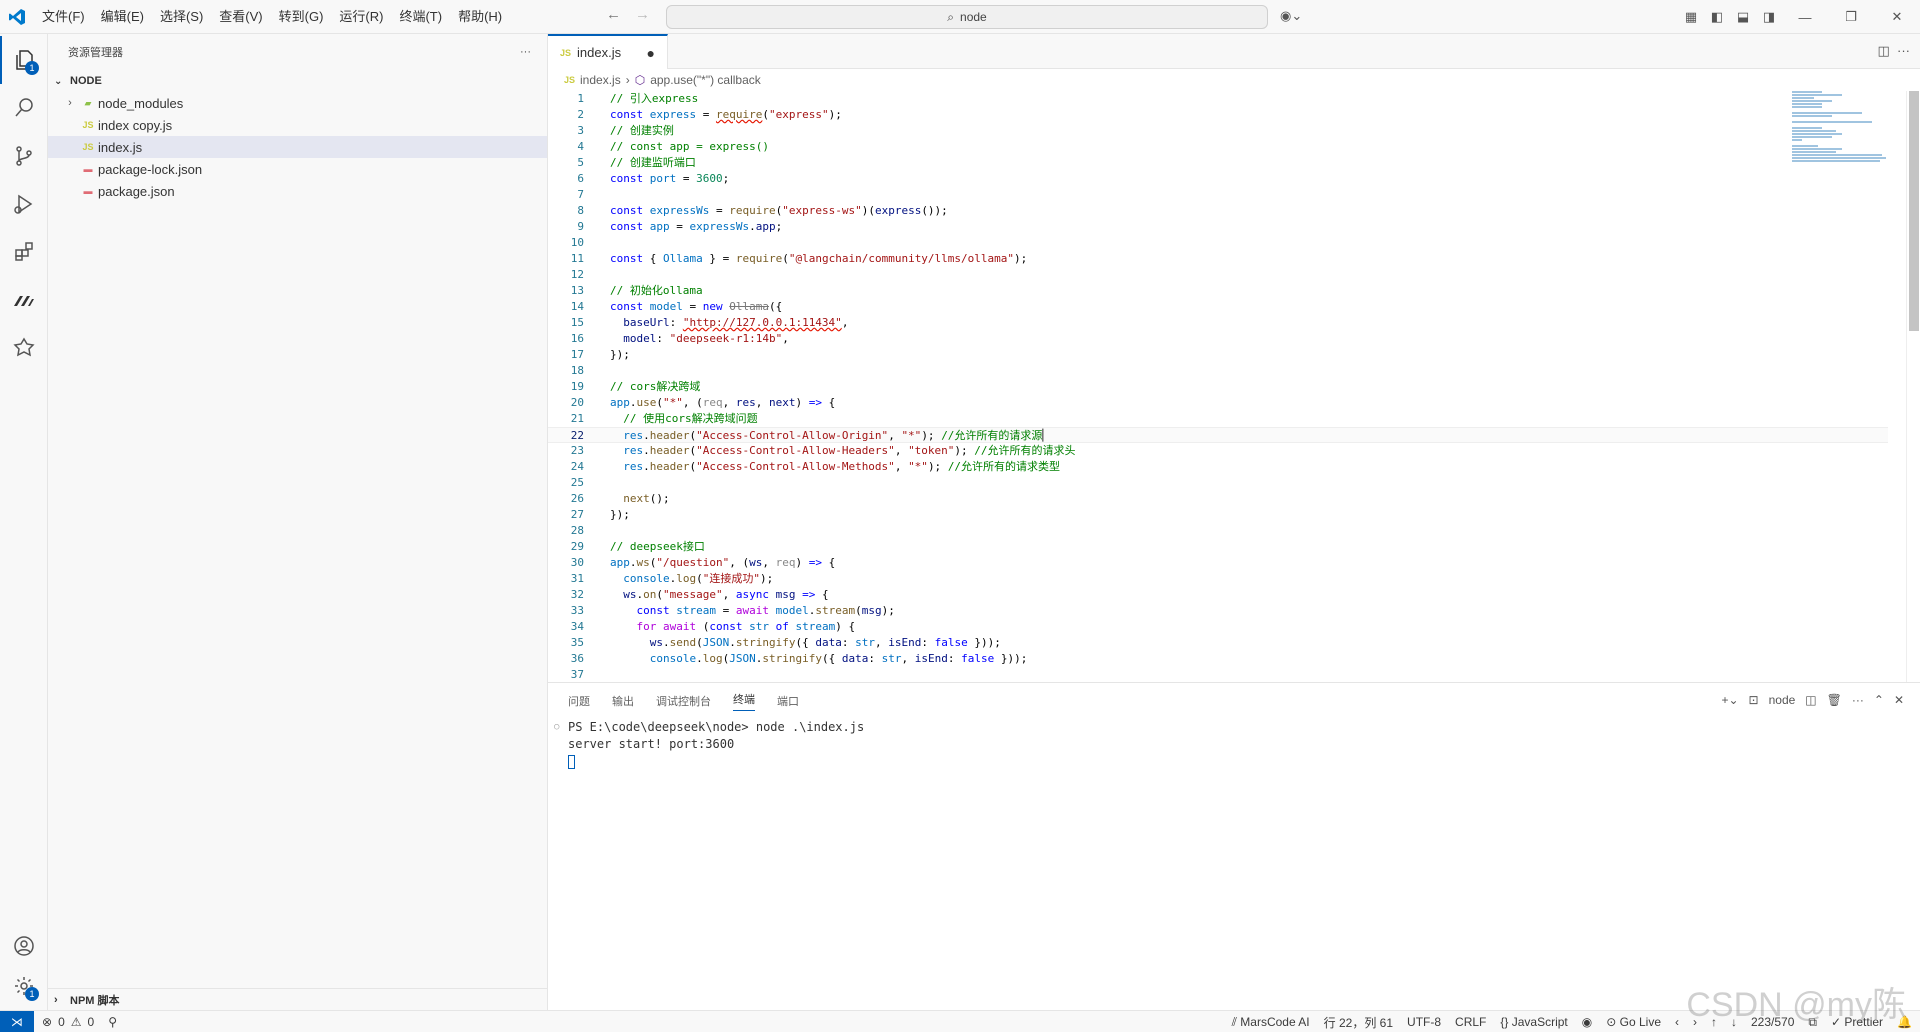 Image resolution: width=1920 pixels, height=1032 pixels. Describe the element at coordinates (664, 418) in the screenshot. I see `code-line: 21 // 使用cors解决跨域问题` at that location.